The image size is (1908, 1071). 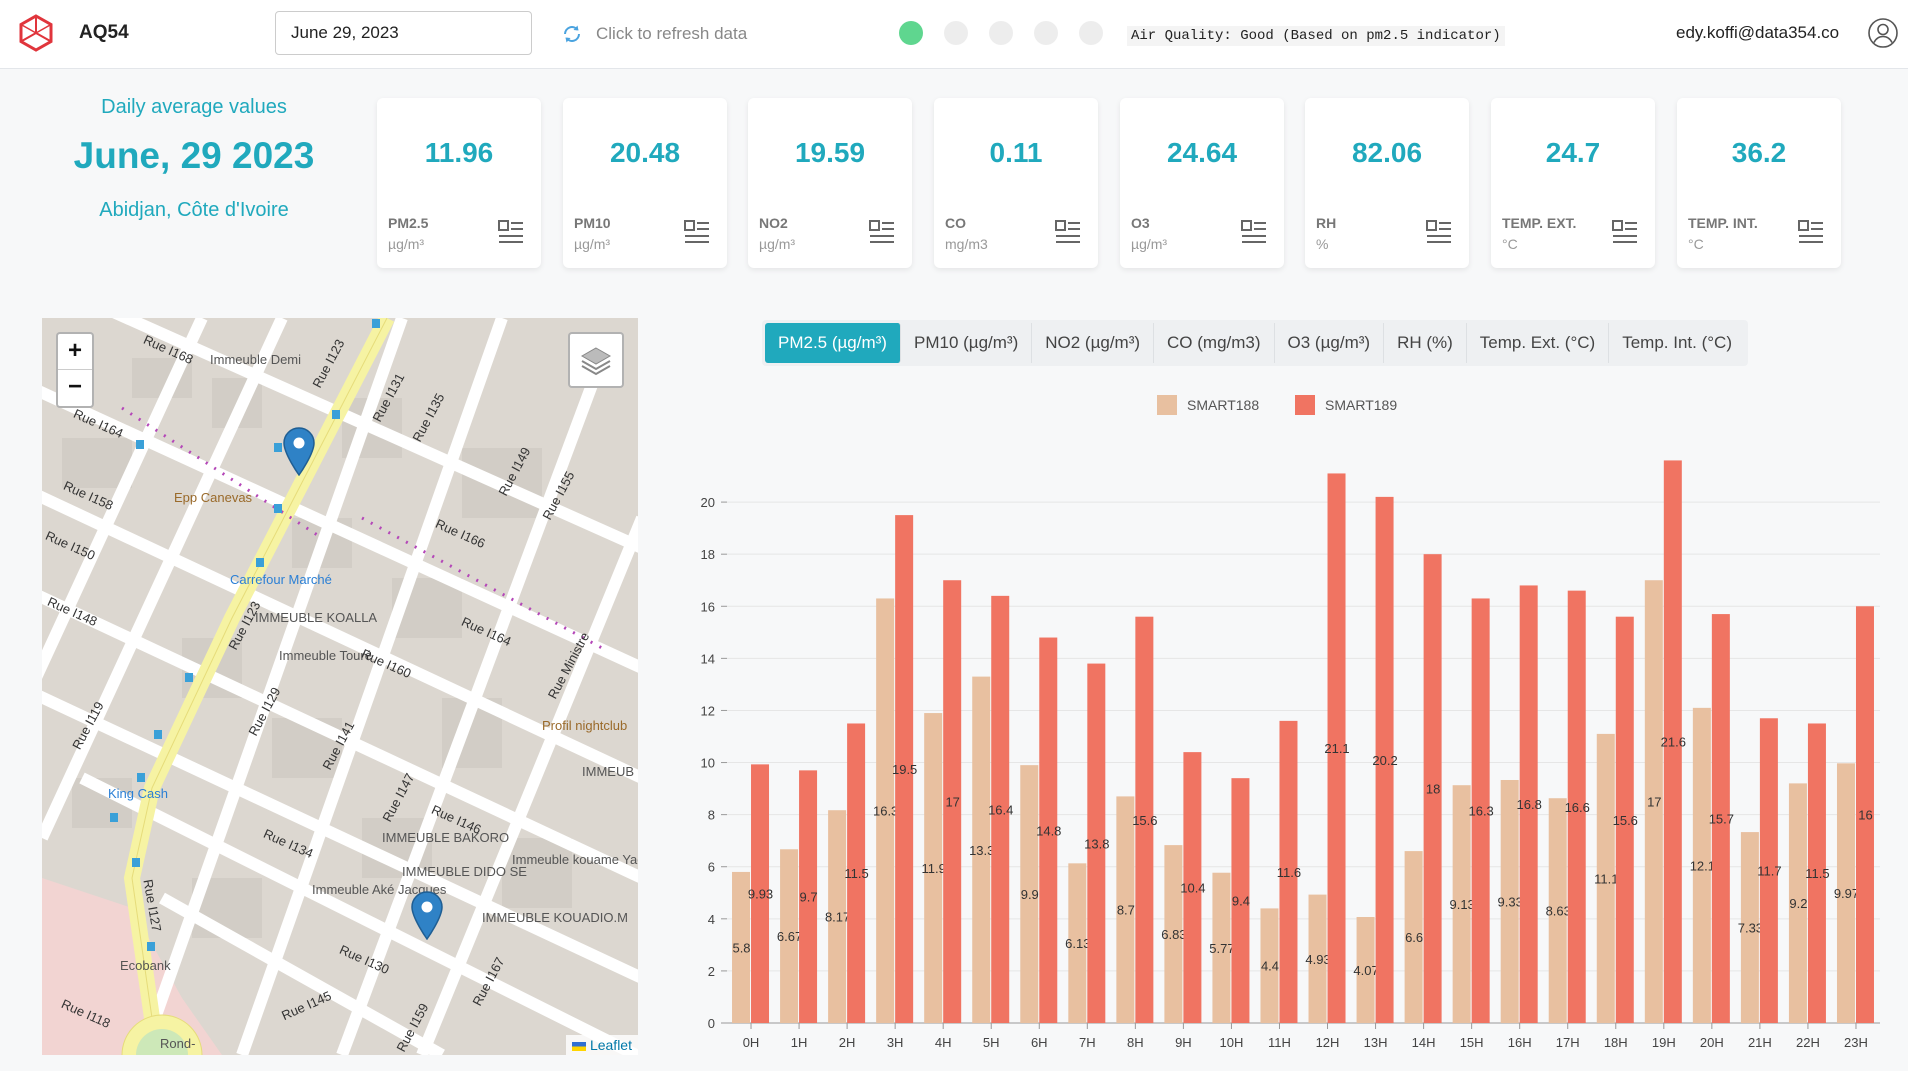 I want to click on bar-value-label: 11.1, so click(x=1606, y=878).